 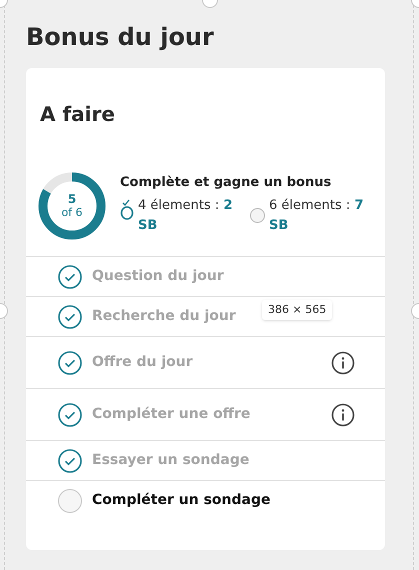 What do you see at coordinates (297, 310) in the screenshot?
I see `size-tooltip: 386 × 565` at bounding box center [297, 310].